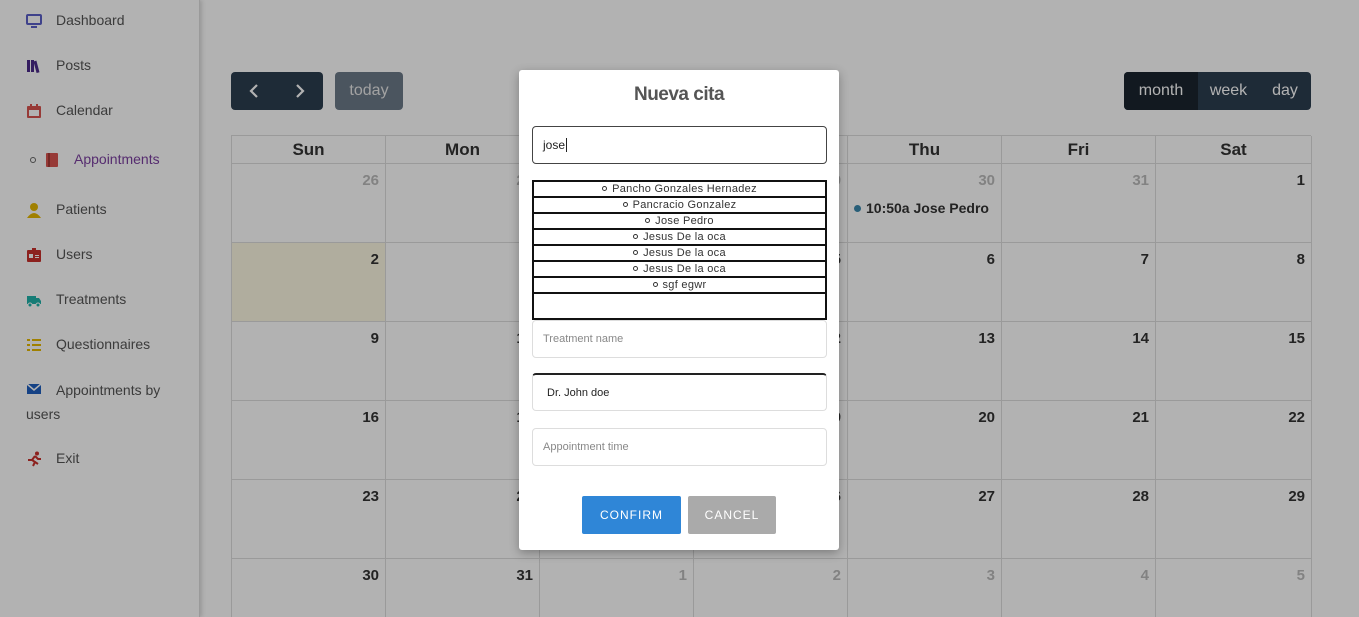 The width and height of the screenshot is (1359, 617). I want to click on patient-result-item: Pancracio Gonzalez, so click(679, 206).